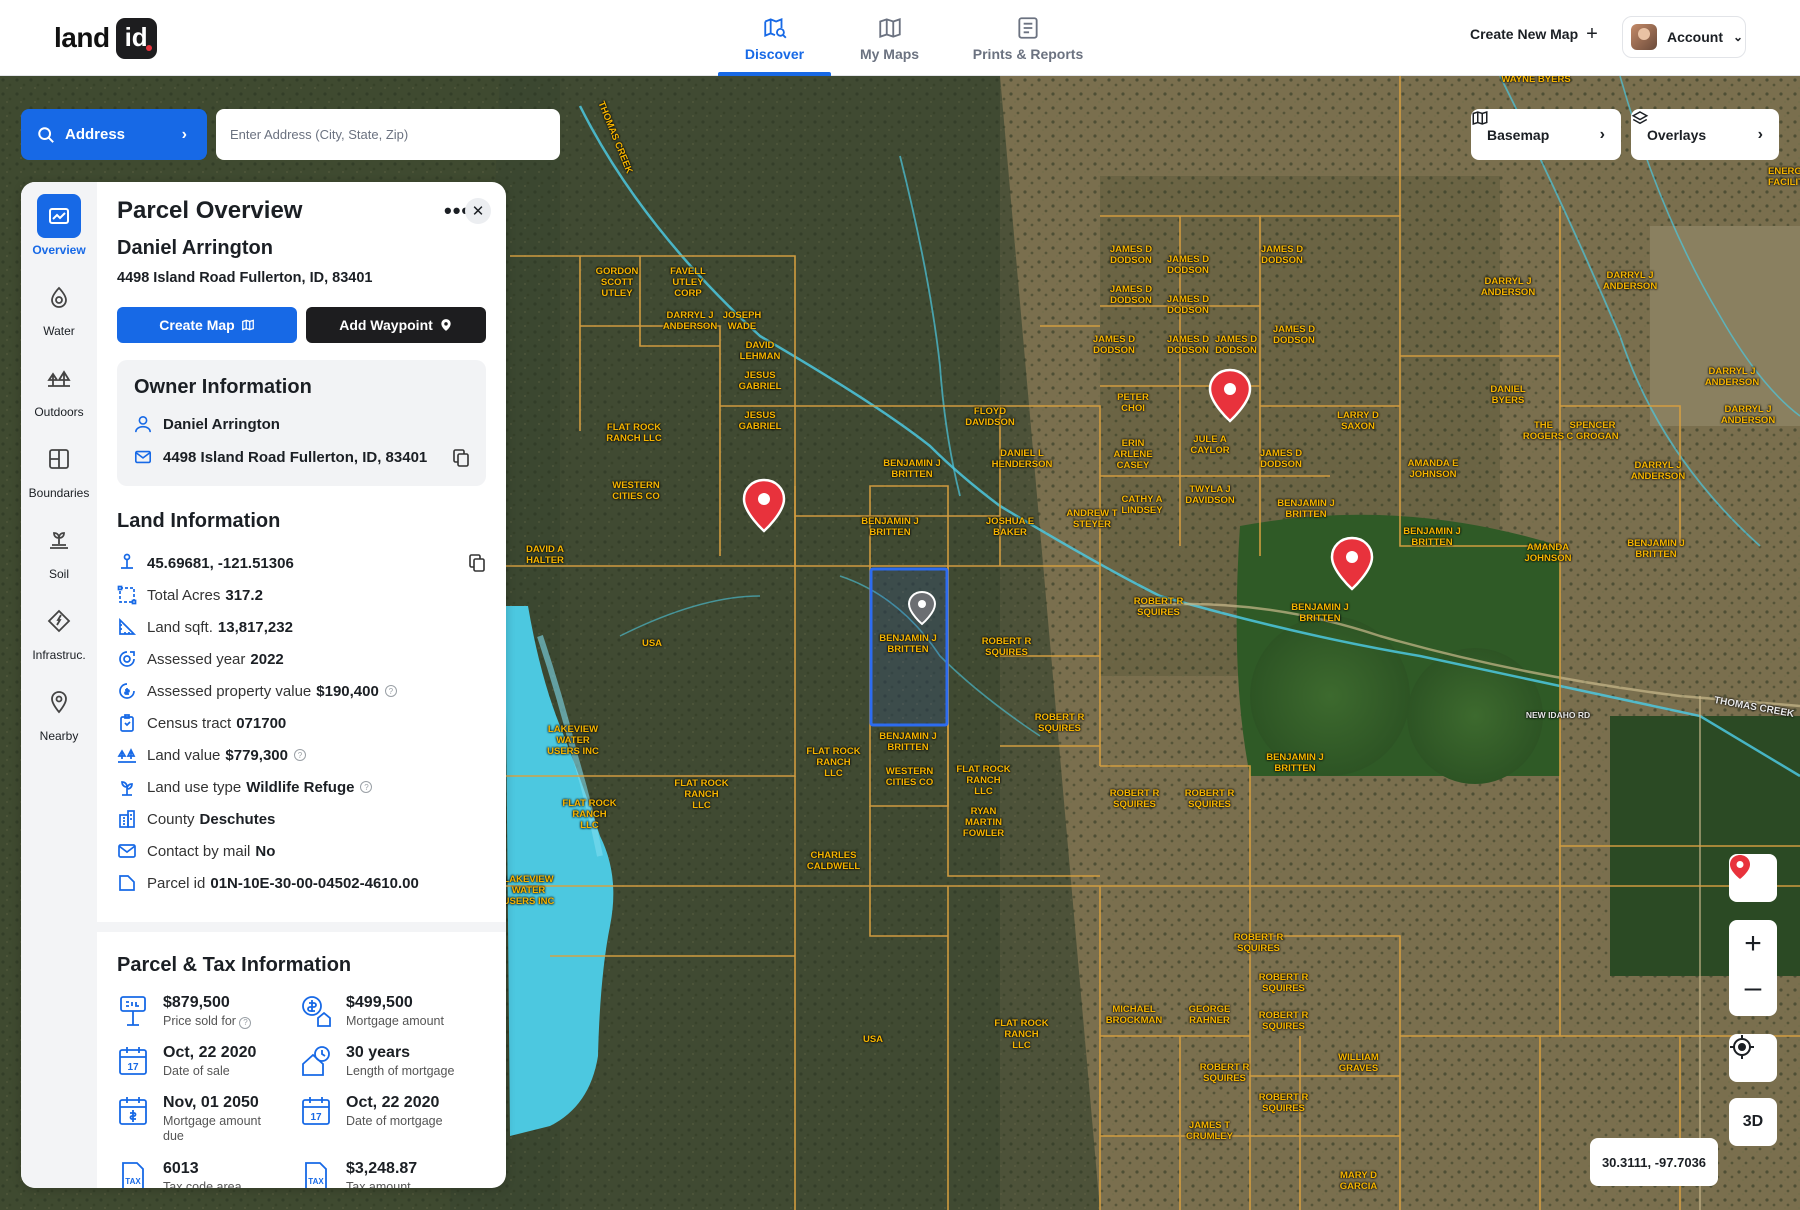 The image size is (1800, 1210). What do you see at coordinates (1656, 549) in the screenshot?
I see `owner-label: Benjamin J Britten` at bounding box center [1656, 549].